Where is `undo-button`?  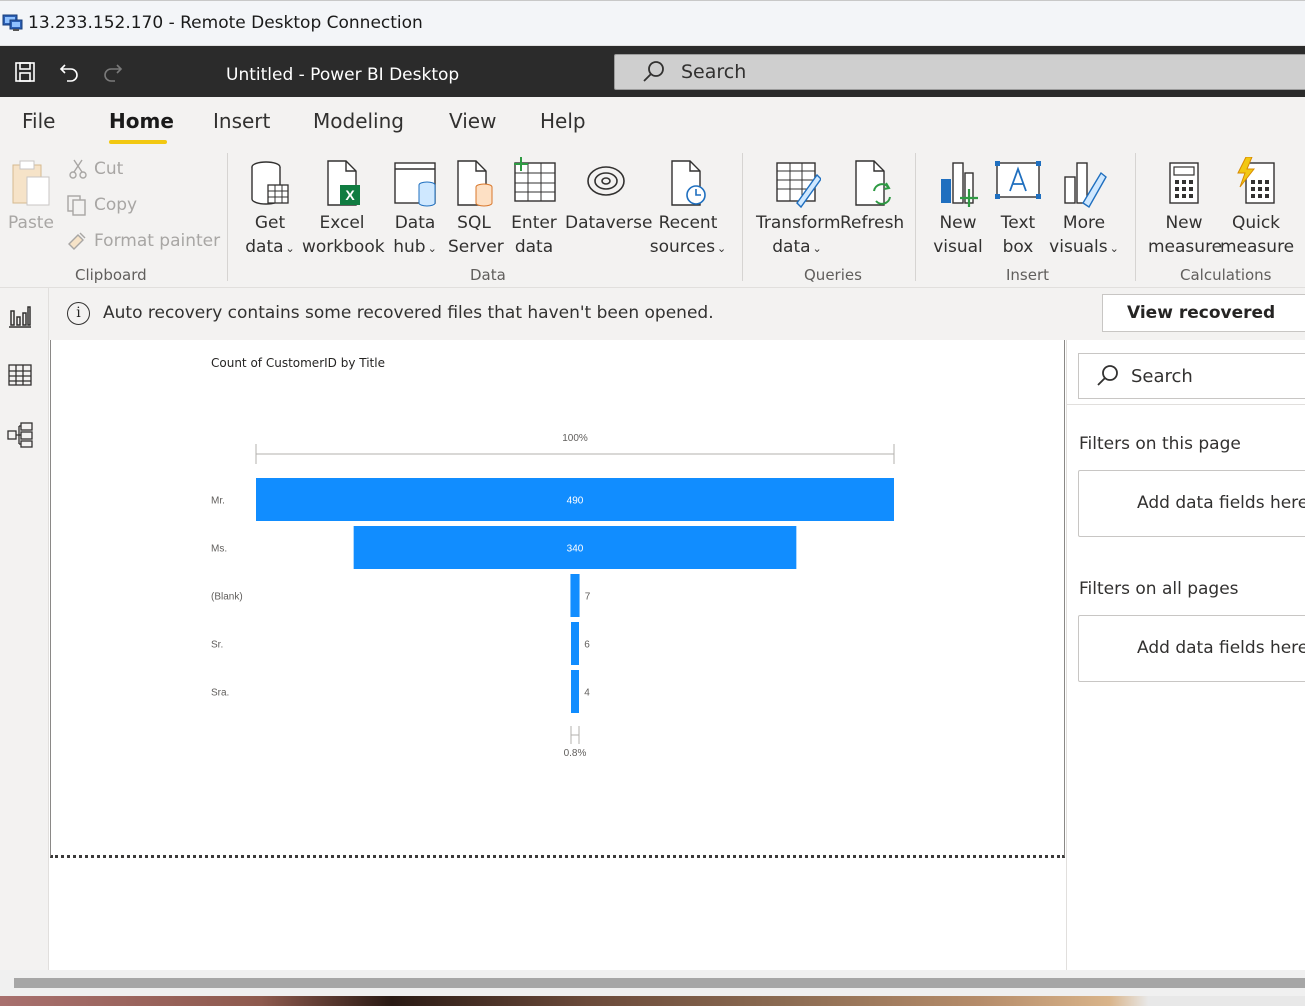 undo-button is located at coordinates (69, 72).